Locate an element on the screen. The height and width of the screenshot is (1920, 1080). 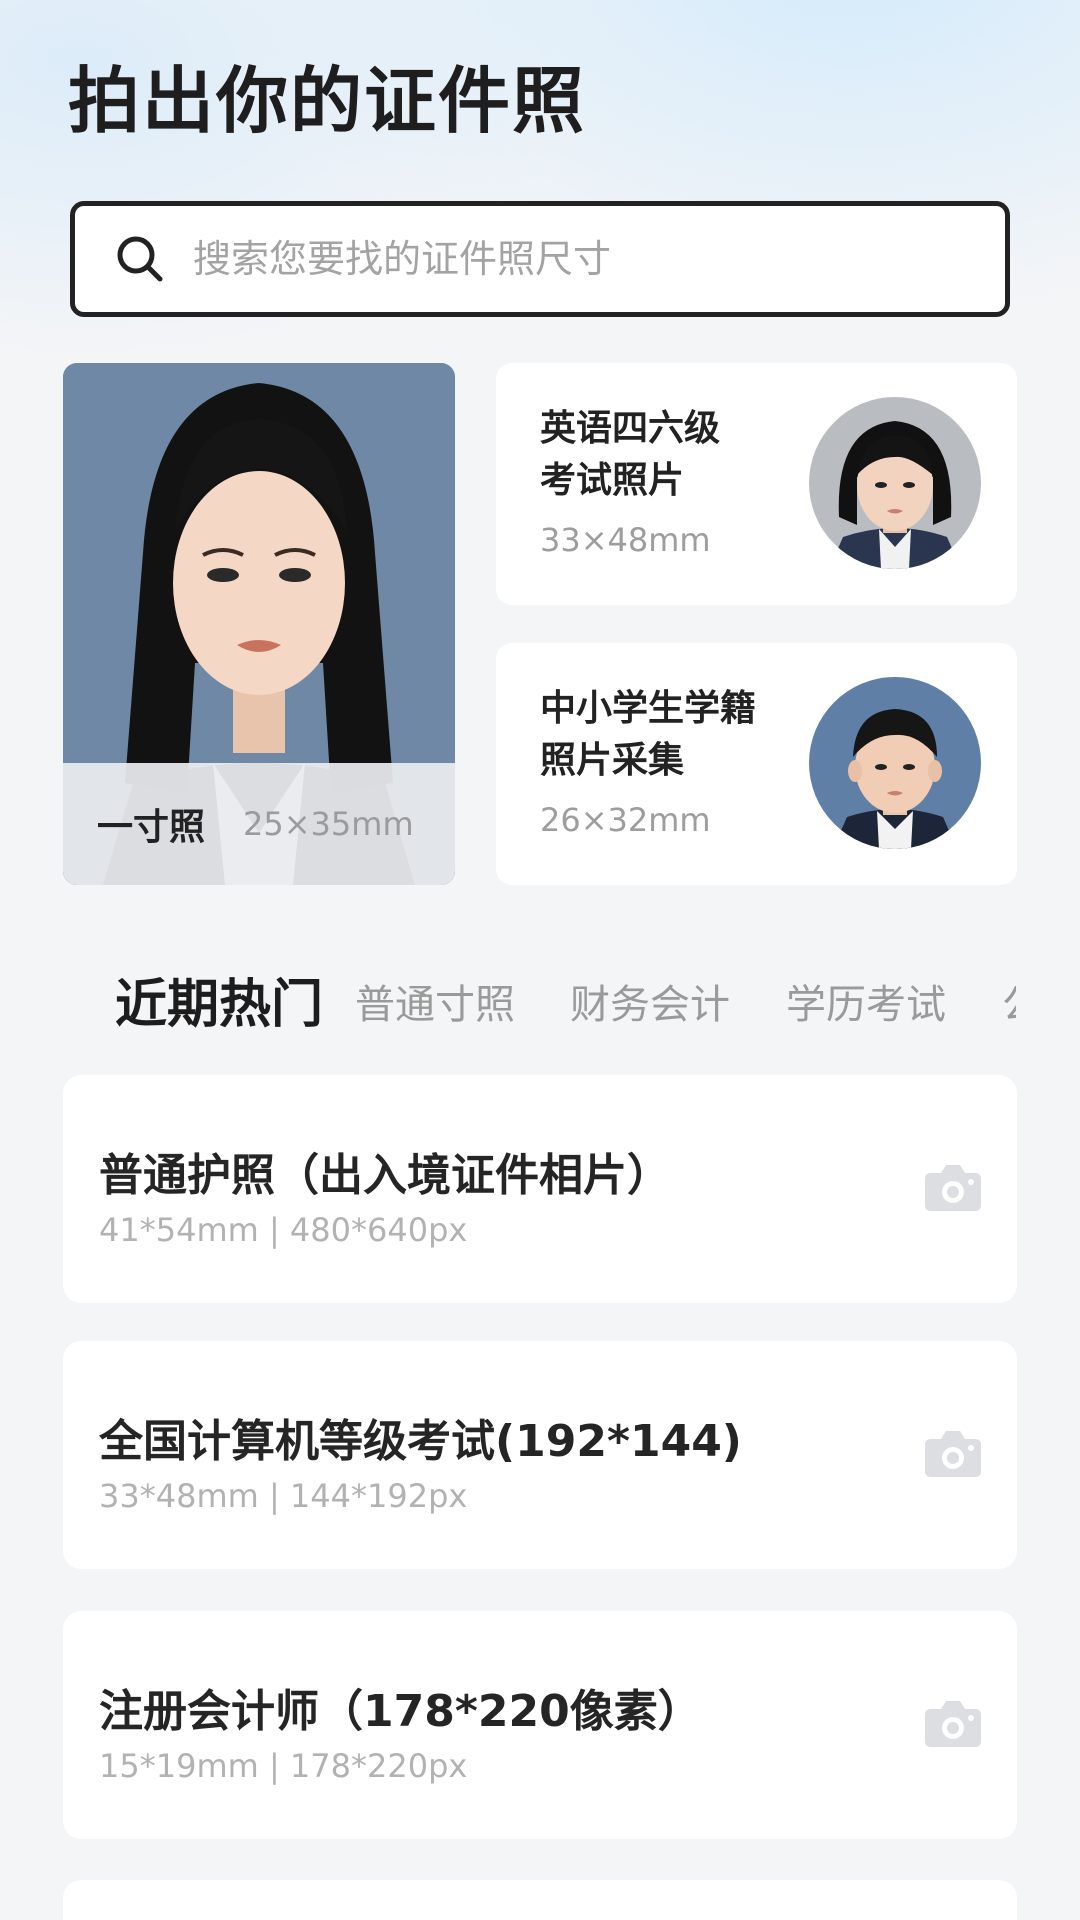
list-item-spec: 15*19mm | 178*220px is located at coordinates (283, 1766).